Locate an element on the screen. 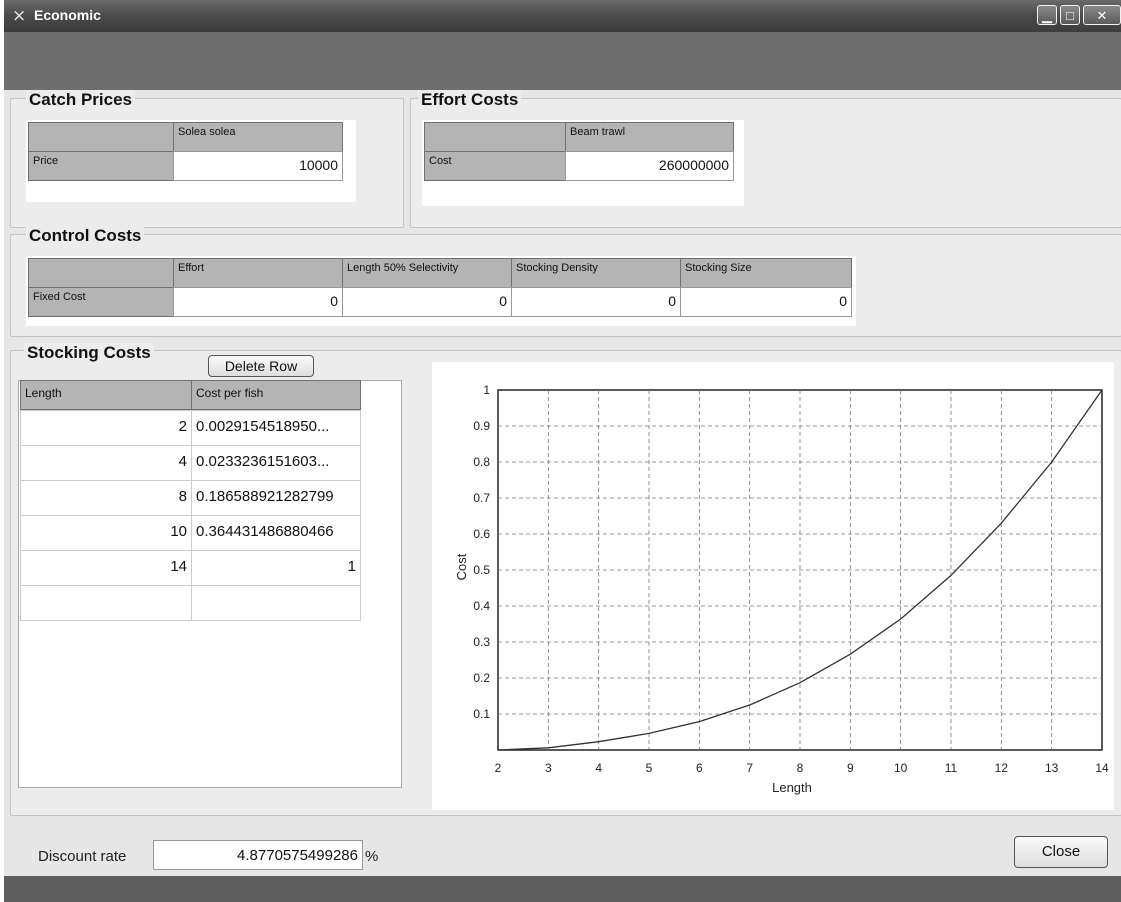  catch-price-cell: 10000 is located at coordinates (258, 166).